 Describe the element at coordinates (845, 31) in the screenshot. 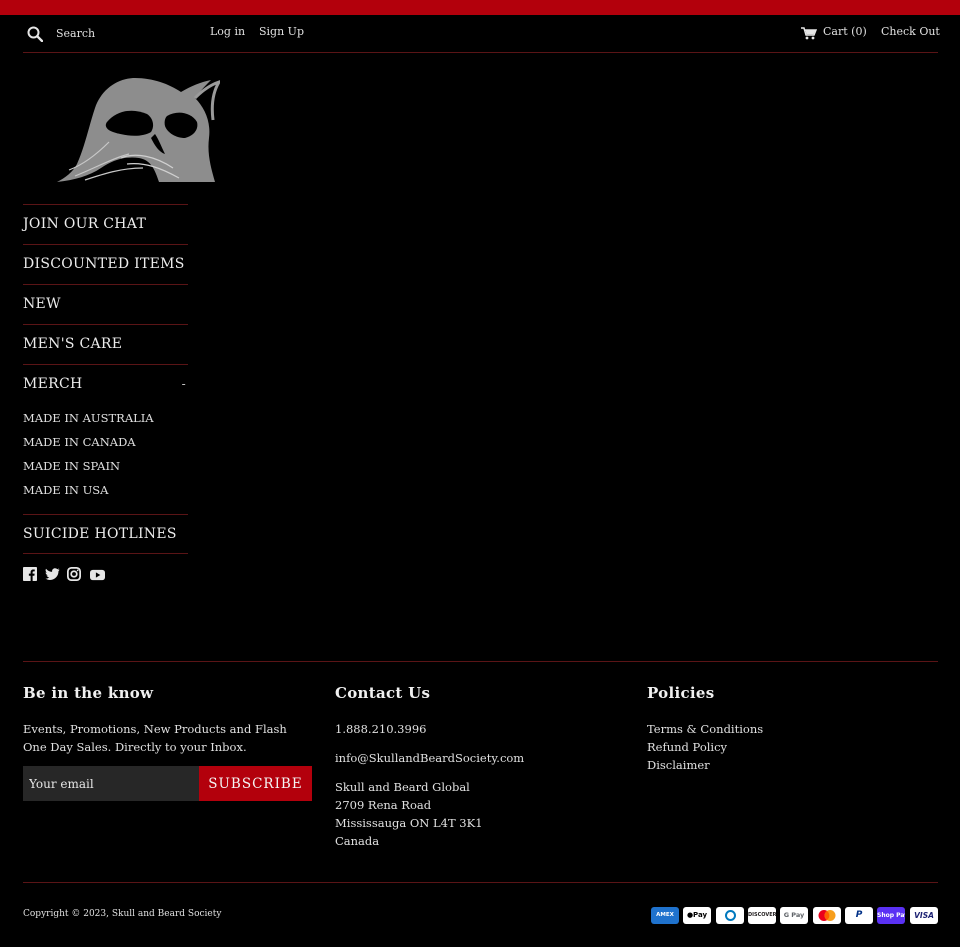

I see `cart-link: Cart (0)` at that location.